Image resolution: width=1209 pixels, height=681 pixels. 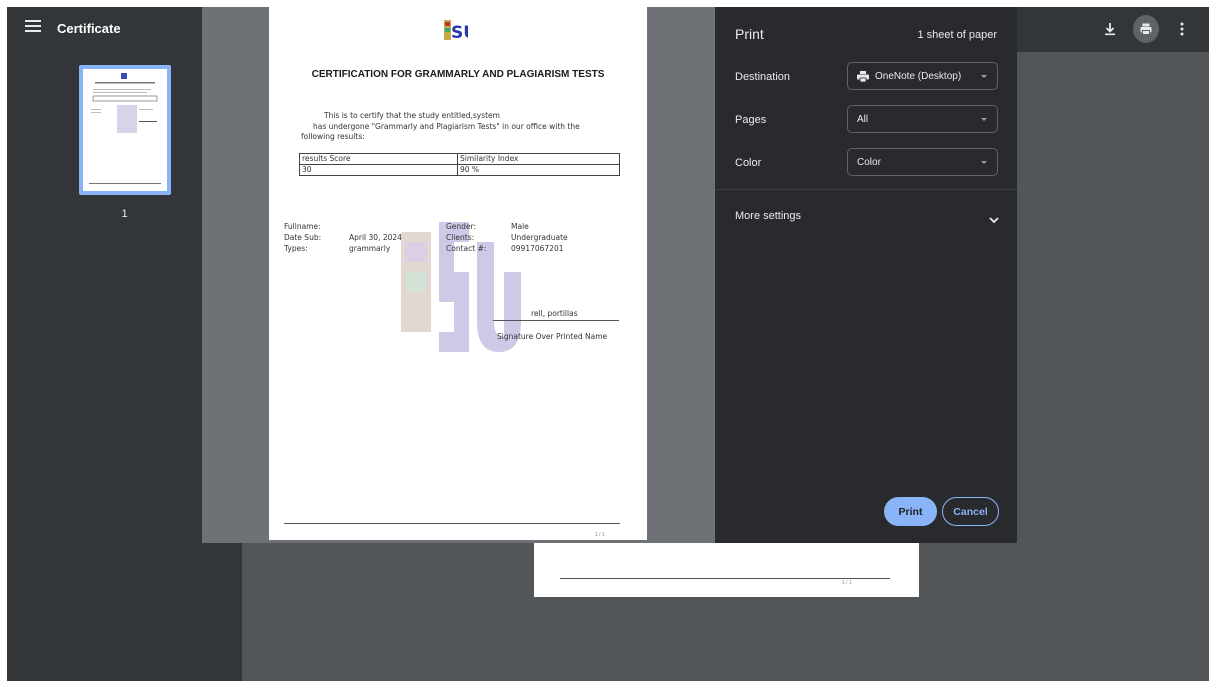 I want to click on pages-select: All, so click(x=922, y=119).